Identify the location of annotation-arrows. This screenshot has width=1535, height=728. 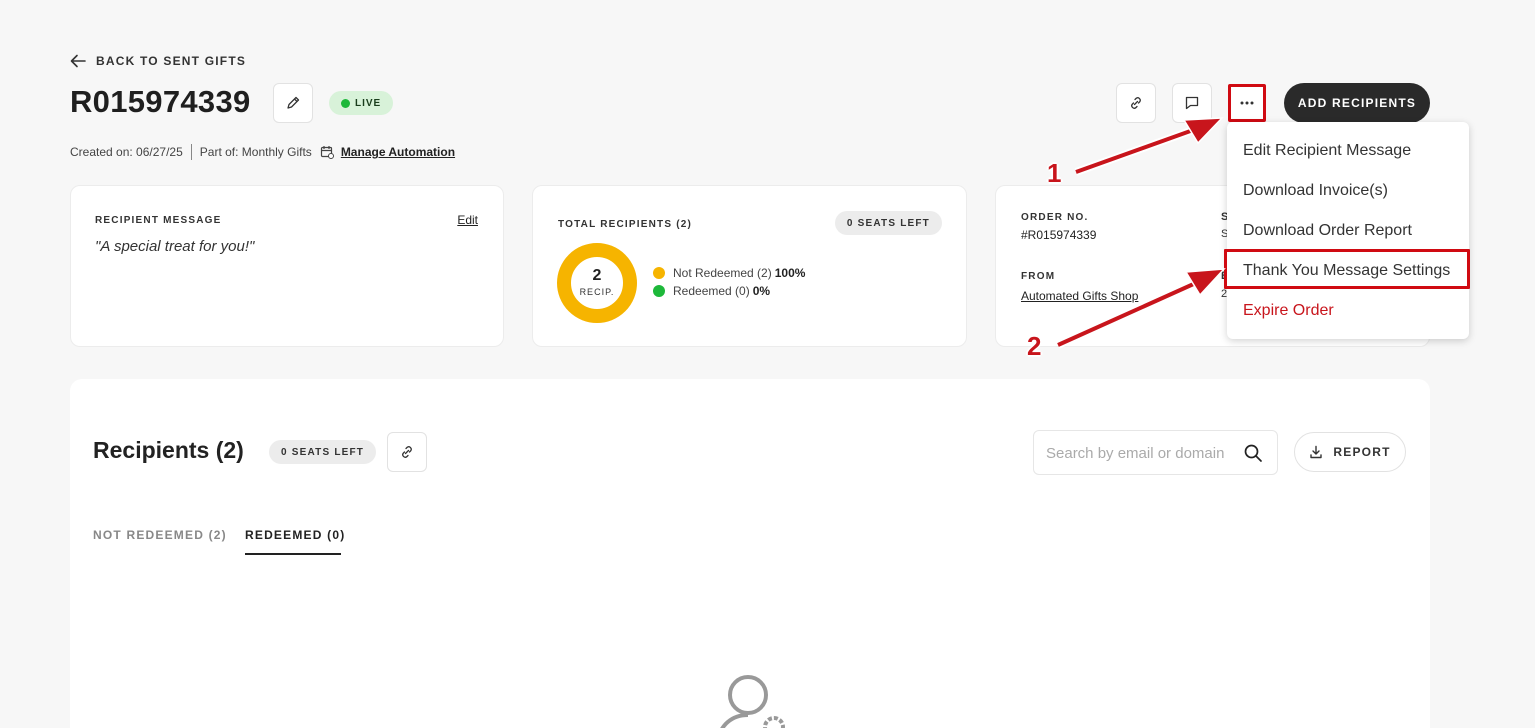
(1141, 233).